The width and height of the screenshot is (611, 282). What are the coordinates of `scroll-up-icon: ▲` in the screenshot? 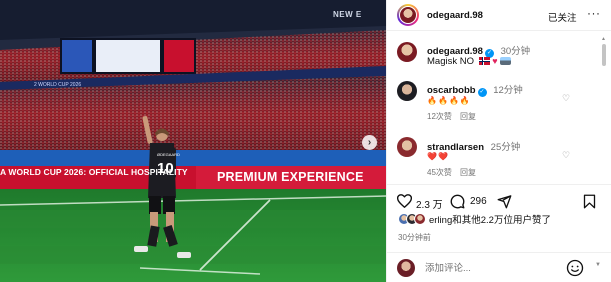 It's located at (603, 39).